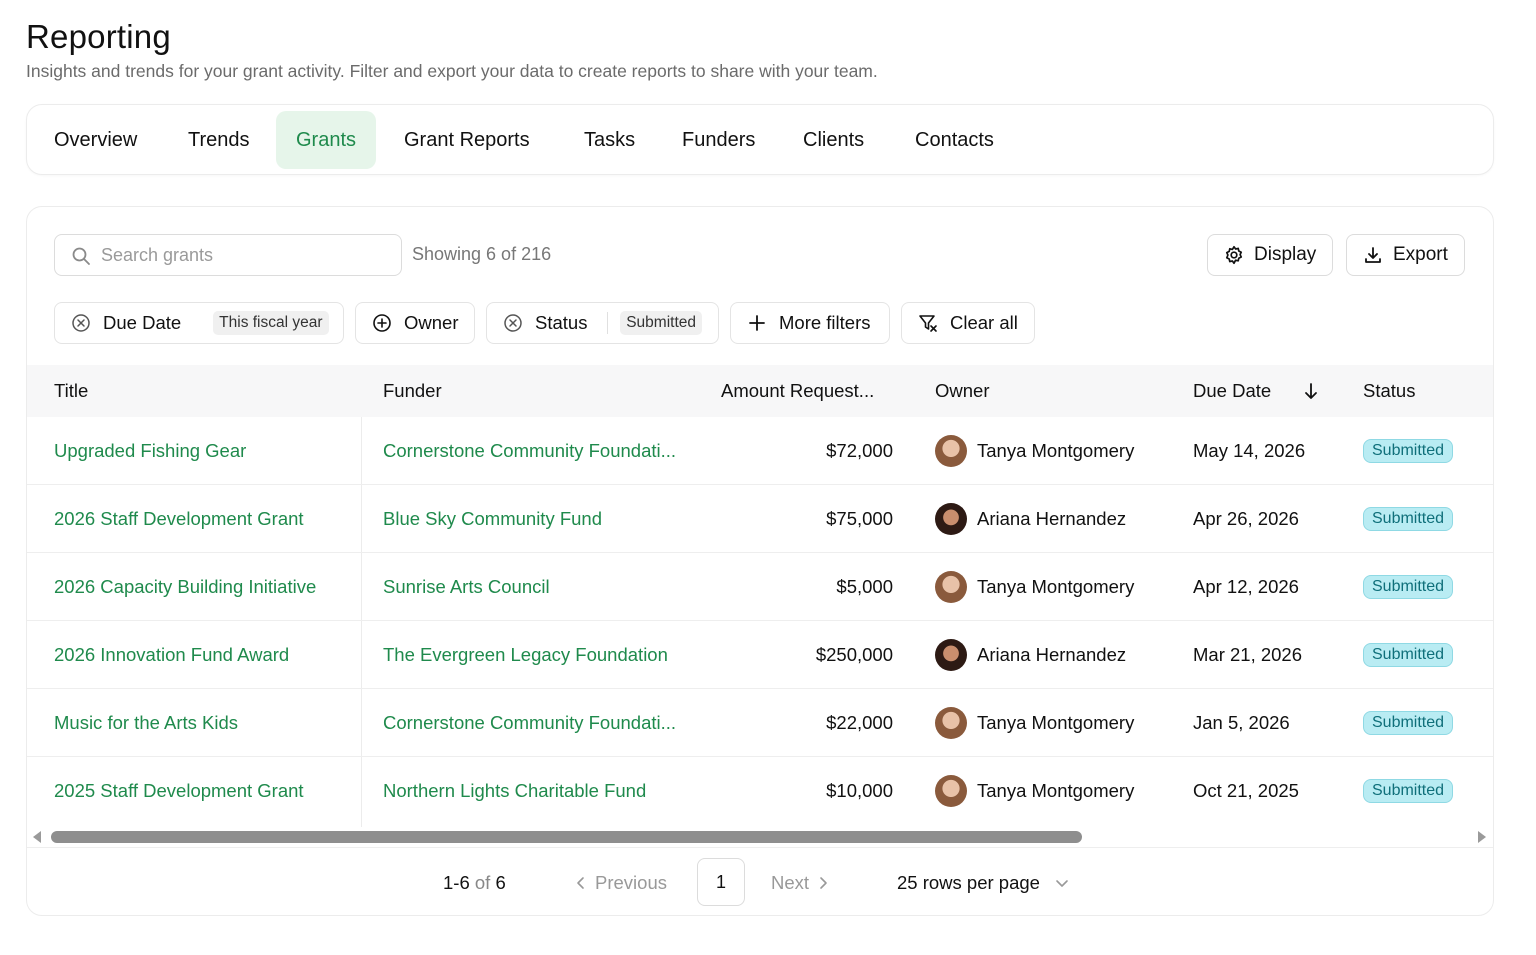 This screenshot has width=1536, height=955. Describe the element at coordinates (1056, 450) in the screenshot. I see `owner-name: Tanya Montgomery` at that location.